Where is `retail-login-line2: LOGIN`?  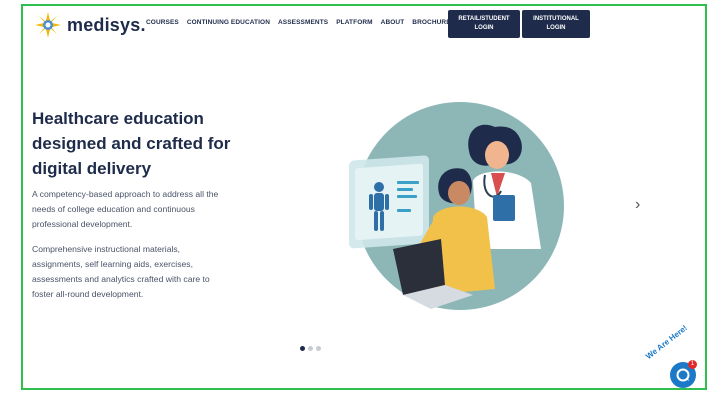
retail-login-line2: LOGIN is located at coordinates (484, 28).